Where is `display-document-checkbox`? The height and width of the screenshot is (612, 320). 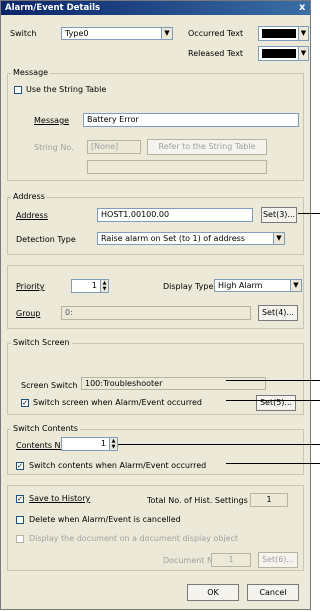
display-document-checkbox is located at coordinates (20, 539).